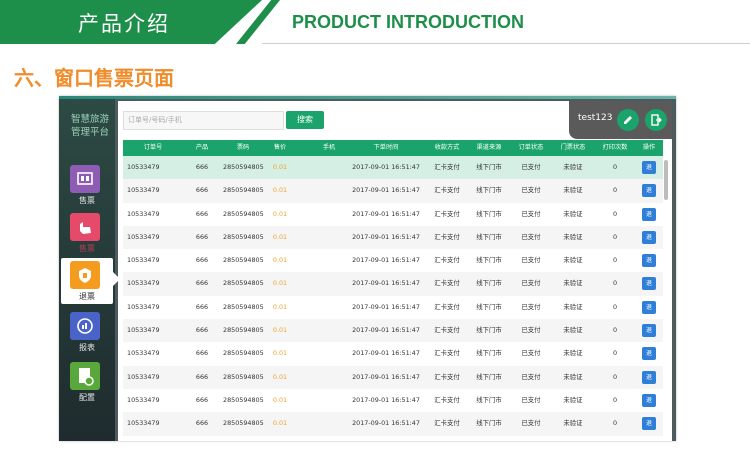 The height and width of the screenshot is (450, 750). I want to click on search-button: 搜索, so click(305, 120).